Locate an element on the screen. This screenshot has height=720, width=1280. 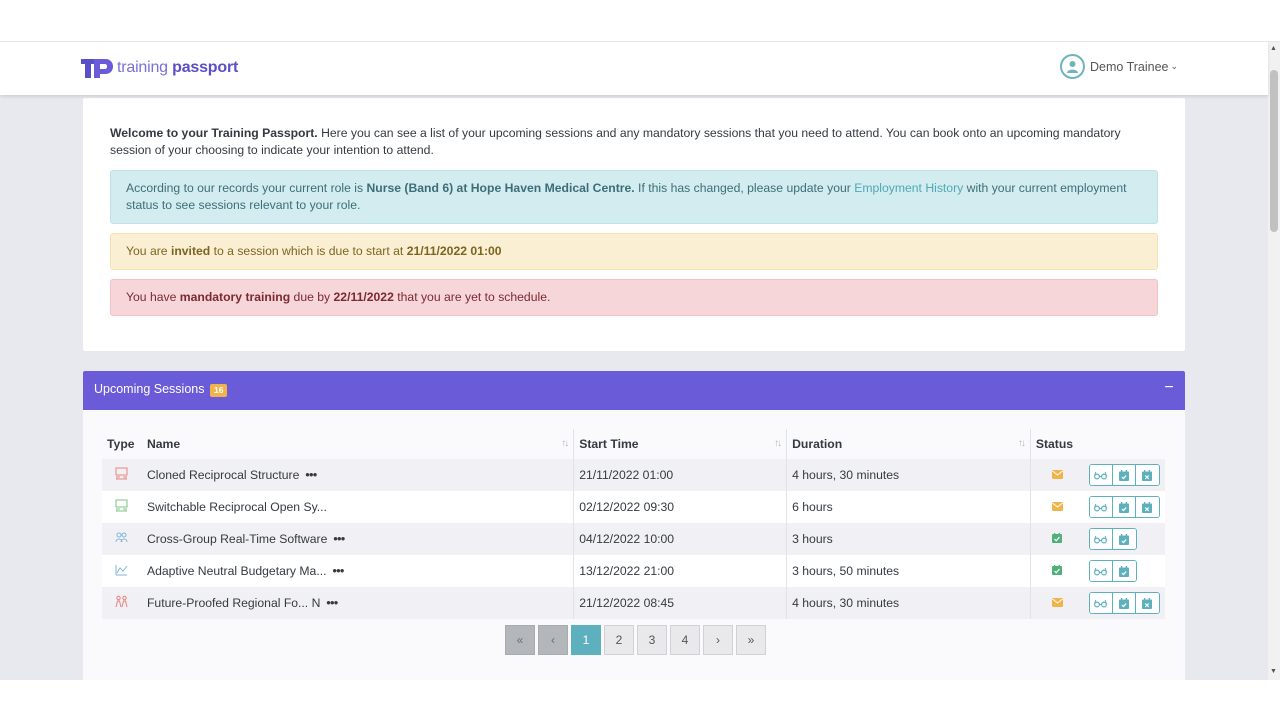
session-start-time: 04/12/2022 10:00 is located at coordinates (680, 539).